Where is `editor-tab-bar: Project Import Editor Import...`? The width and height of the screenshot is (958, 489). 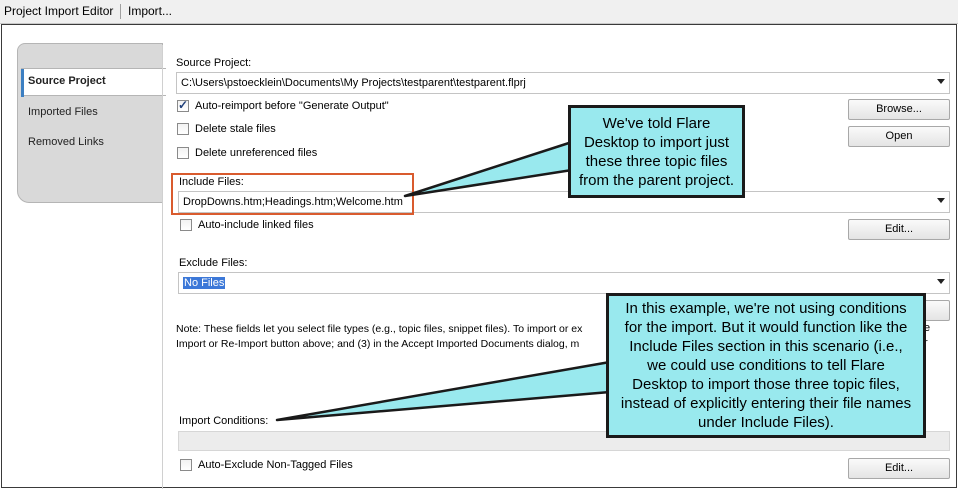 editor-tab-bar: Project Import Editor Import... is located at coordinates (479, 12).